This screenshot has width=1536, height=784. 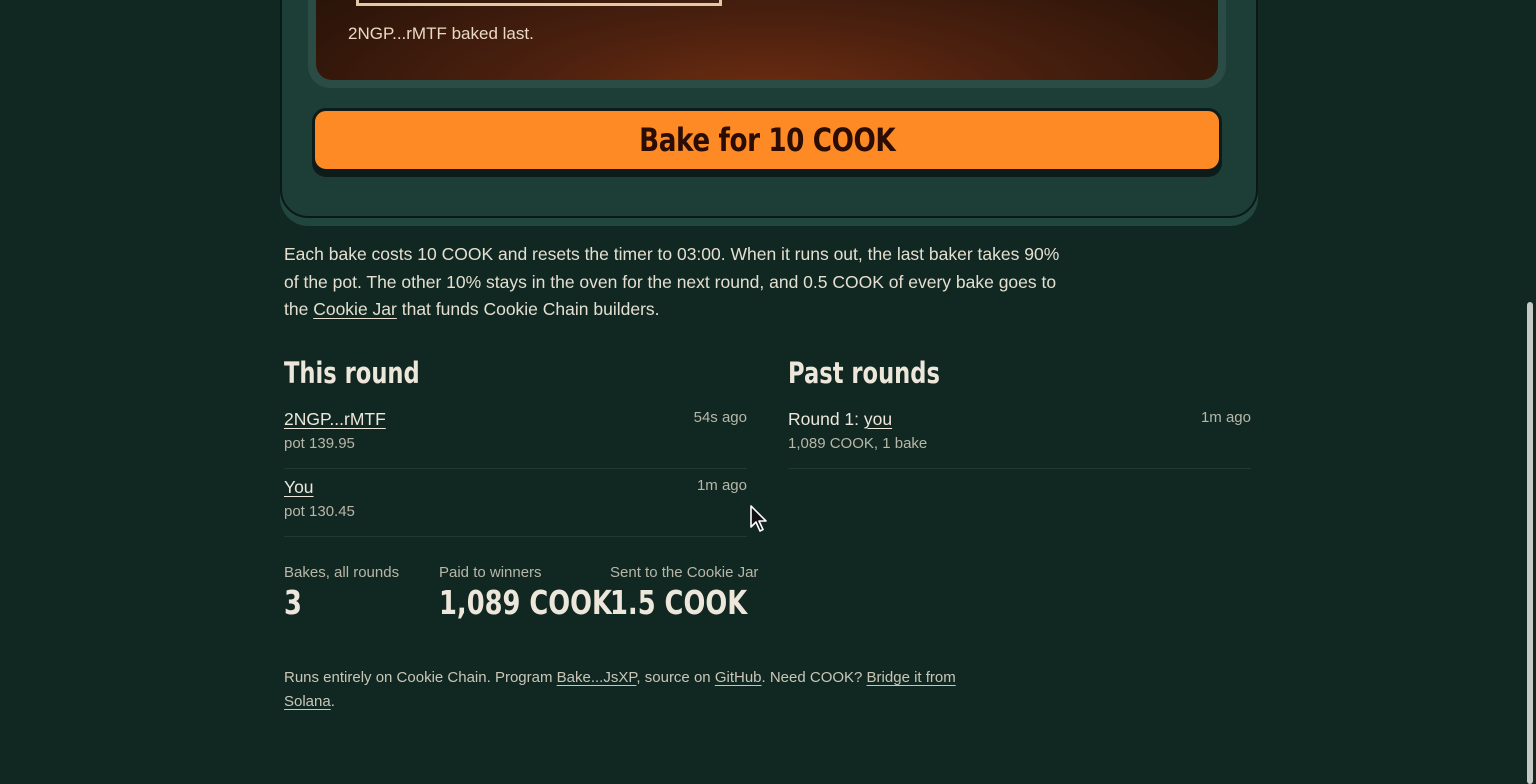 I want to click on past-rounds-title: Past rounds, so click(x=864, y=373).